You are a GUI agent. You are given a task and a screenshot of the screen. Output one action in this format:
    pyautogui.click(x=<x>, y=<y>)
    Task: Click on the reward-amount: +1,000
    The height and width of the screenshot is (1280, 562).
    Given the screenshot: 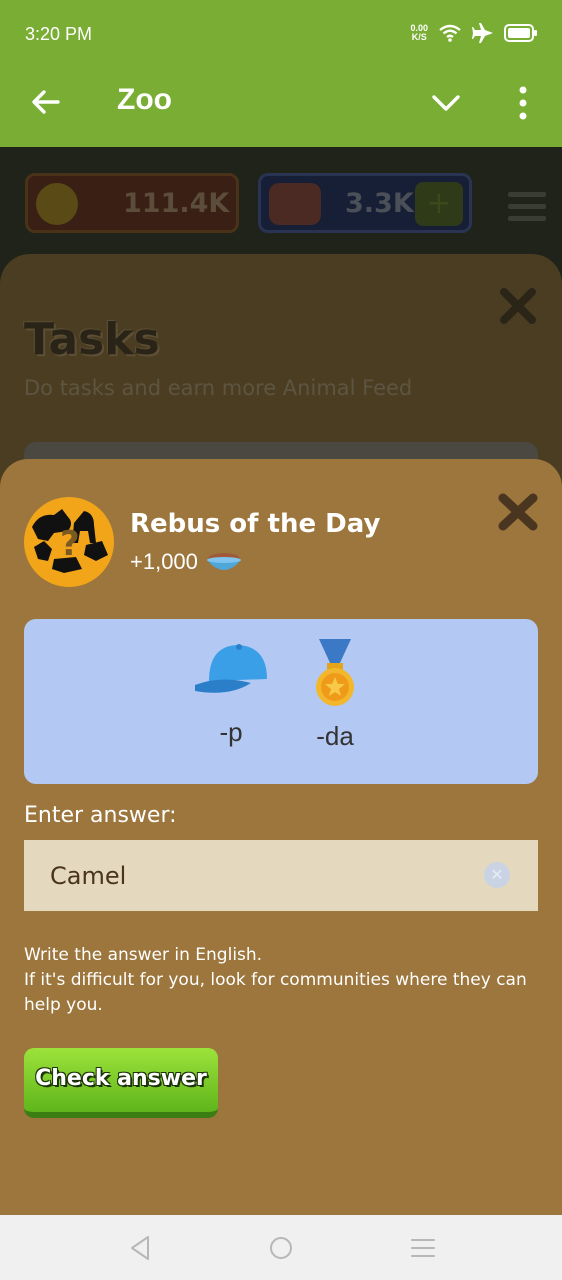 What is the action you would take?
    pyautogui.click(x=164, y=561)
    